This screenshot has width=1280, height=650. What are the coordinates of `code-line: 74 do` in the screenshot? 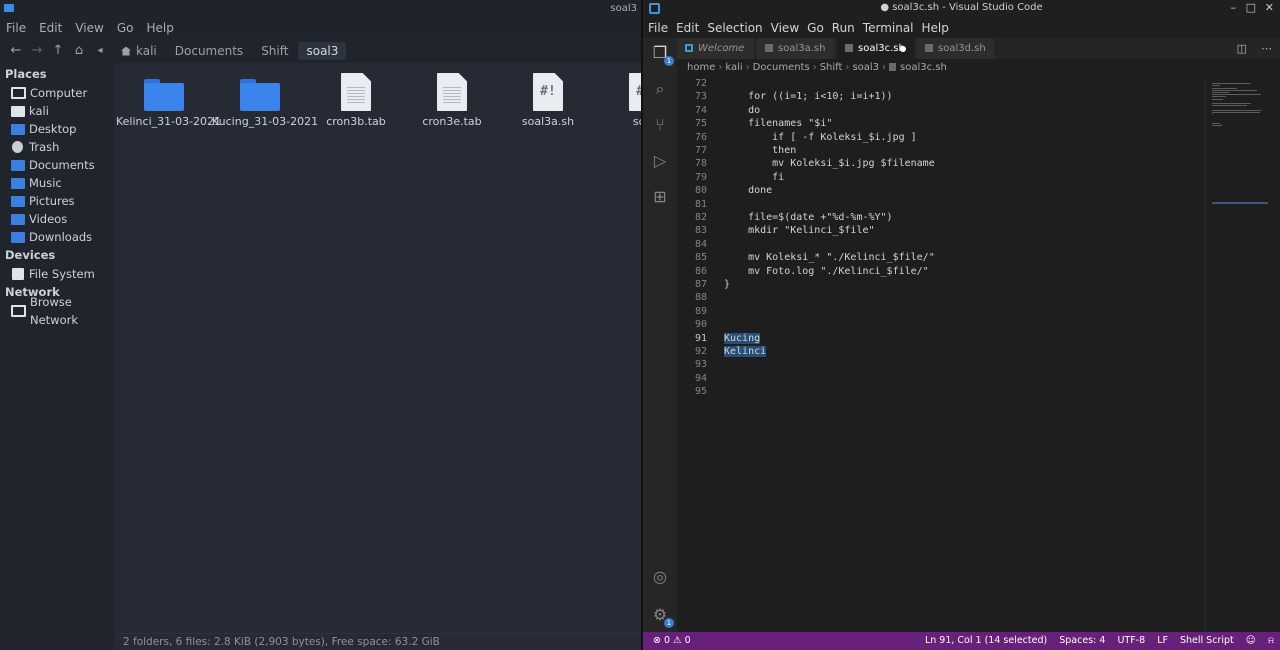 It's located at (941, 110).